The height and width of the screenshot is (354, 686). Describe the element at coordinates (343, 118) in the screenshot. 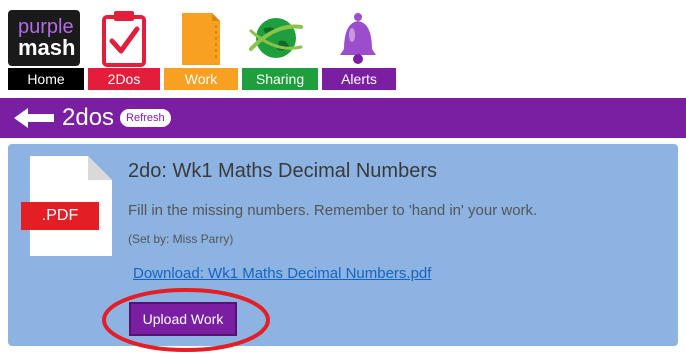

I see `page-header-bar: 2dos Refresh` at that location.